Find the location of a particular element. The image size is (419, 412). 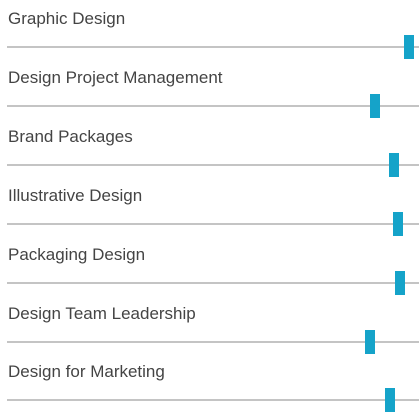

skill-row: Illustrative Design is located at coordinates (209, 206).